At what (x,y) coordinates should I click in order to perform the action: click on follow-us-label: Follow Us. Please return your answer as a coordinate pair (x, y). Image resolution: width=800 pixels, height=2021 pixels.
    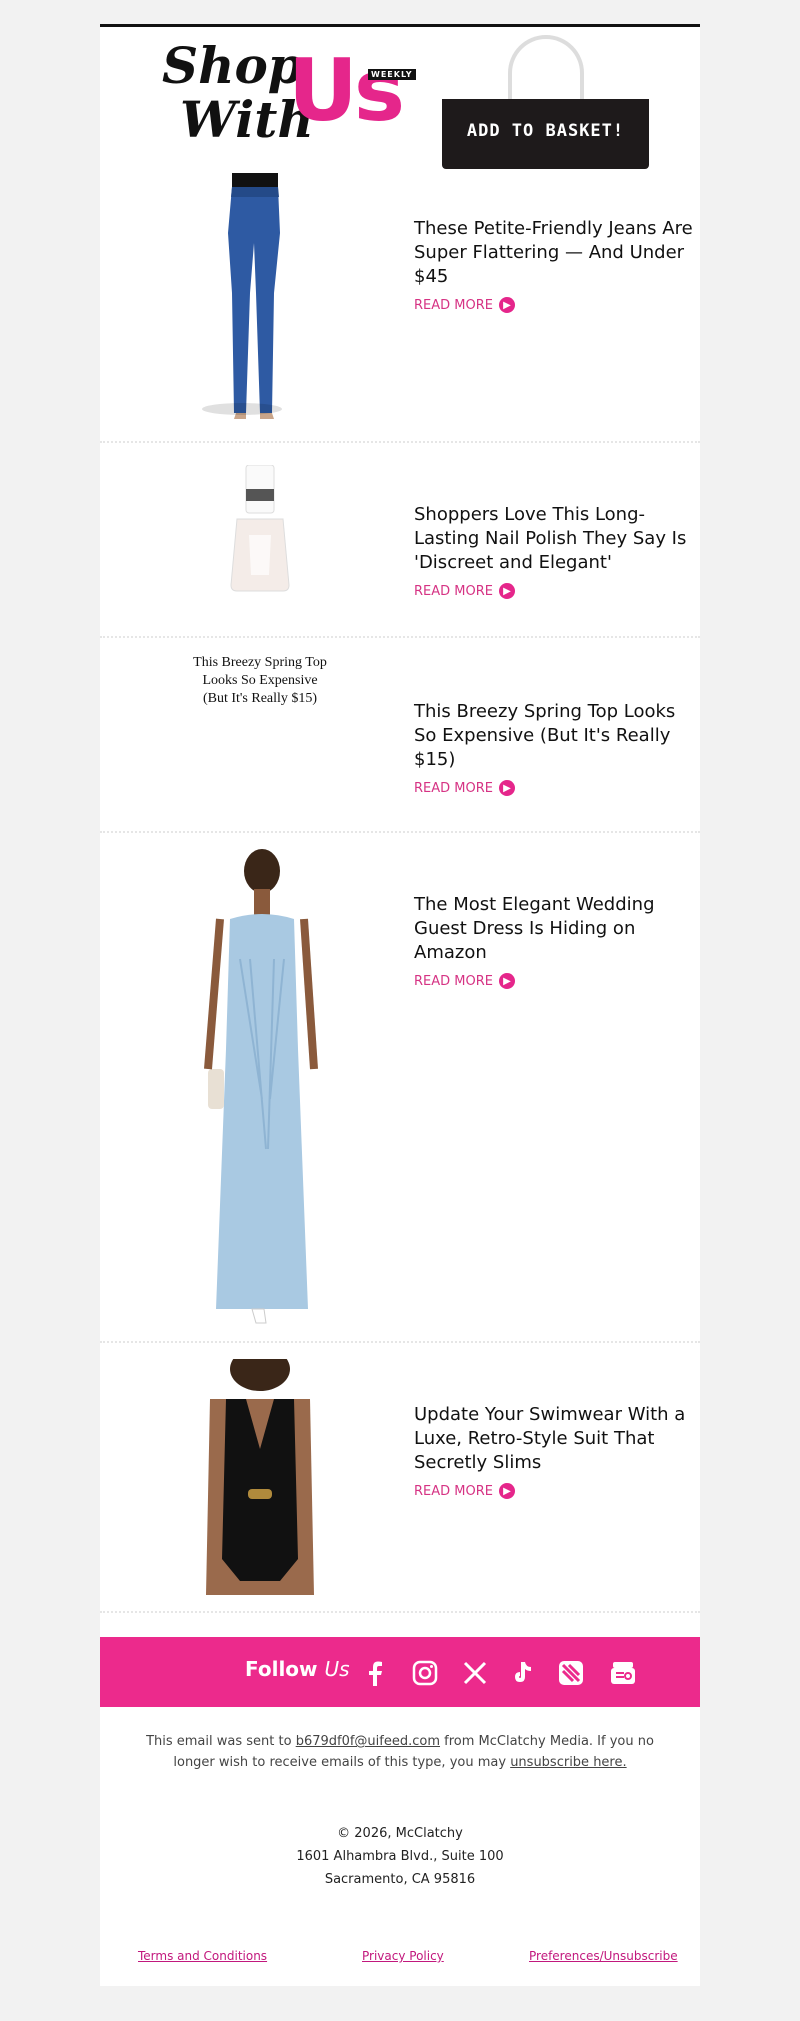
    Looking at the image, I should click on (297, 1669).